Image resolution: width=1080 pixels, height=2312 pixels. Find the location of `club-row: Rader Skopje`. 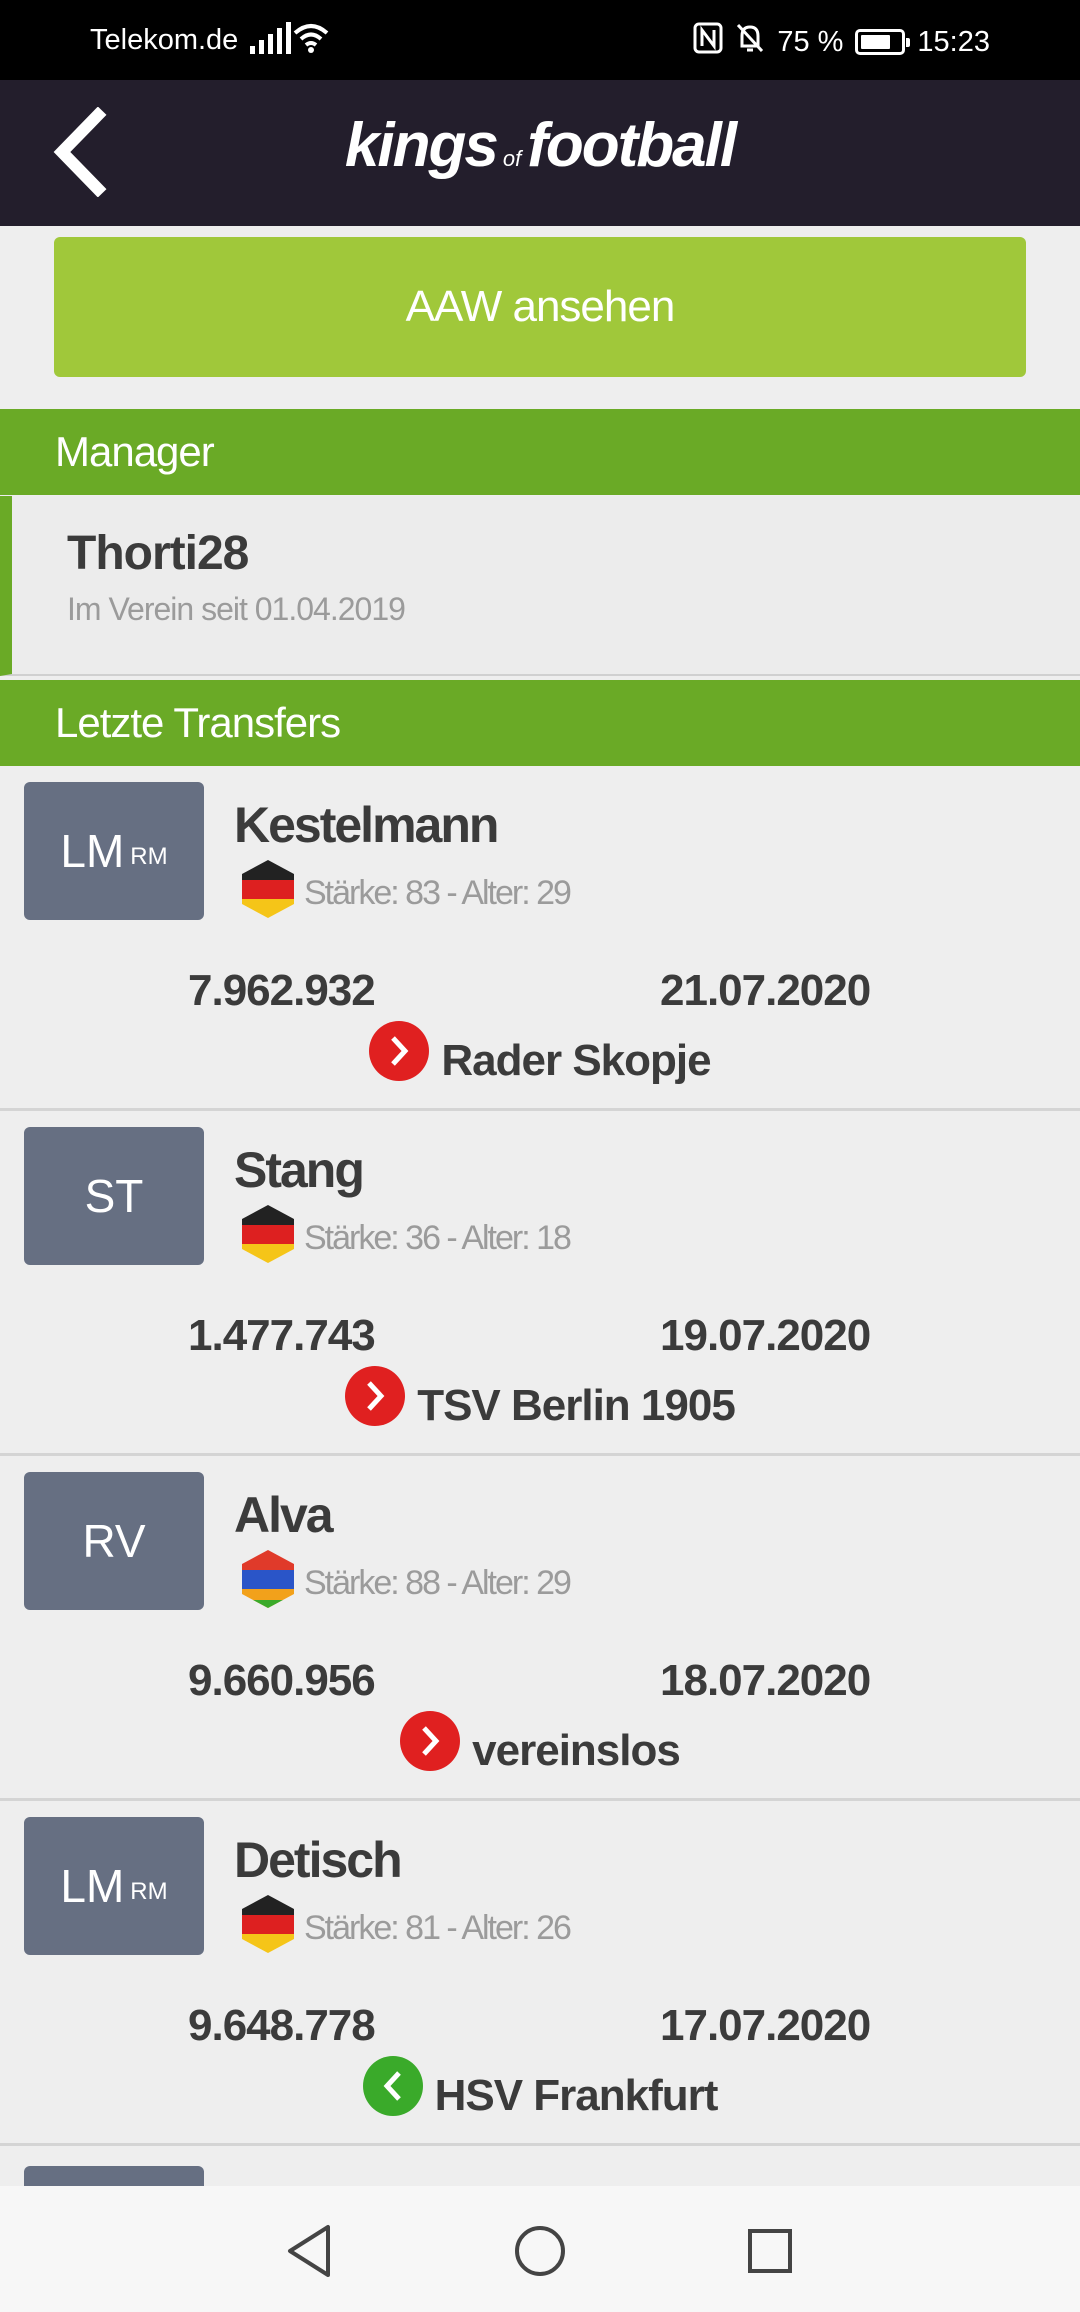

club-row: Rader Skopje is located at coordinates (540, 1053).